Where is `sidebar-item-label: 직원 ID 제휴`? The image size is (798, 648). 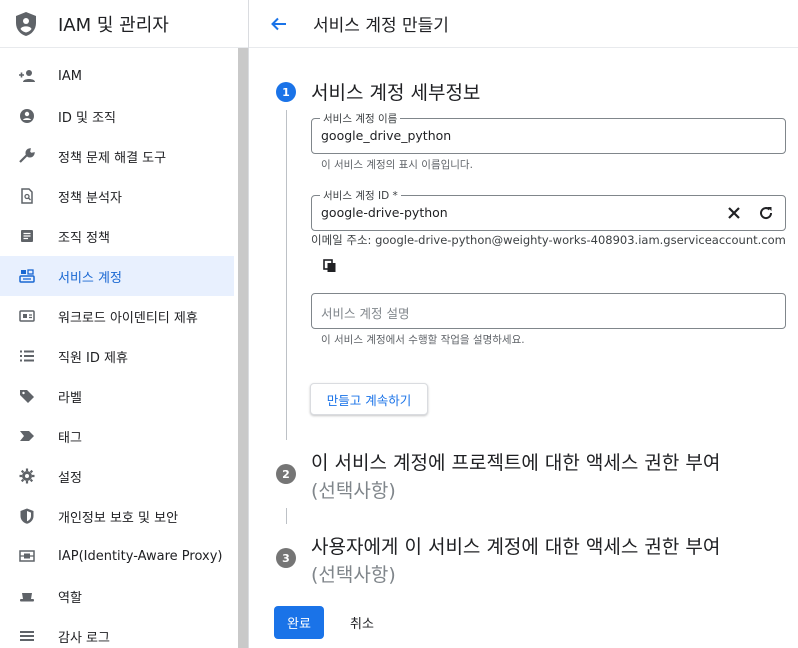 sidebar-item-label: 직원 ID 제휴 is located at coordinates (93, 358).